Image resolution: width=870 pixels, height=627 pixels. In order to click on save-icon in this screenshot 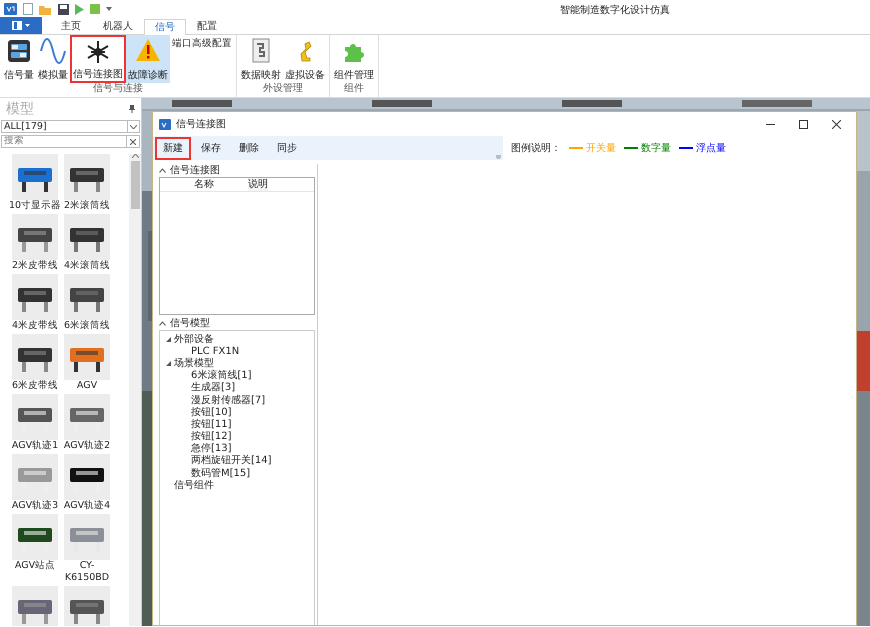, I will do `click(63, 9)`.